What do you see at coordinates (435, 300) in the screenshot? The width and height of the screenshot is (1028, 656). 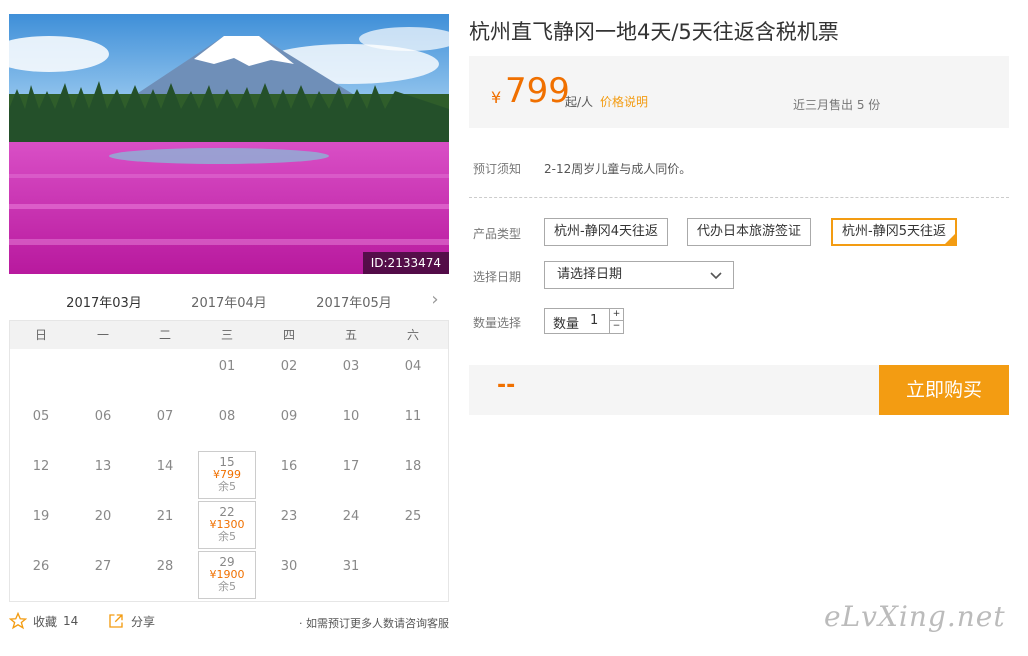 I see `chevron-right-icon: ›` at bounding box center [435, 300].